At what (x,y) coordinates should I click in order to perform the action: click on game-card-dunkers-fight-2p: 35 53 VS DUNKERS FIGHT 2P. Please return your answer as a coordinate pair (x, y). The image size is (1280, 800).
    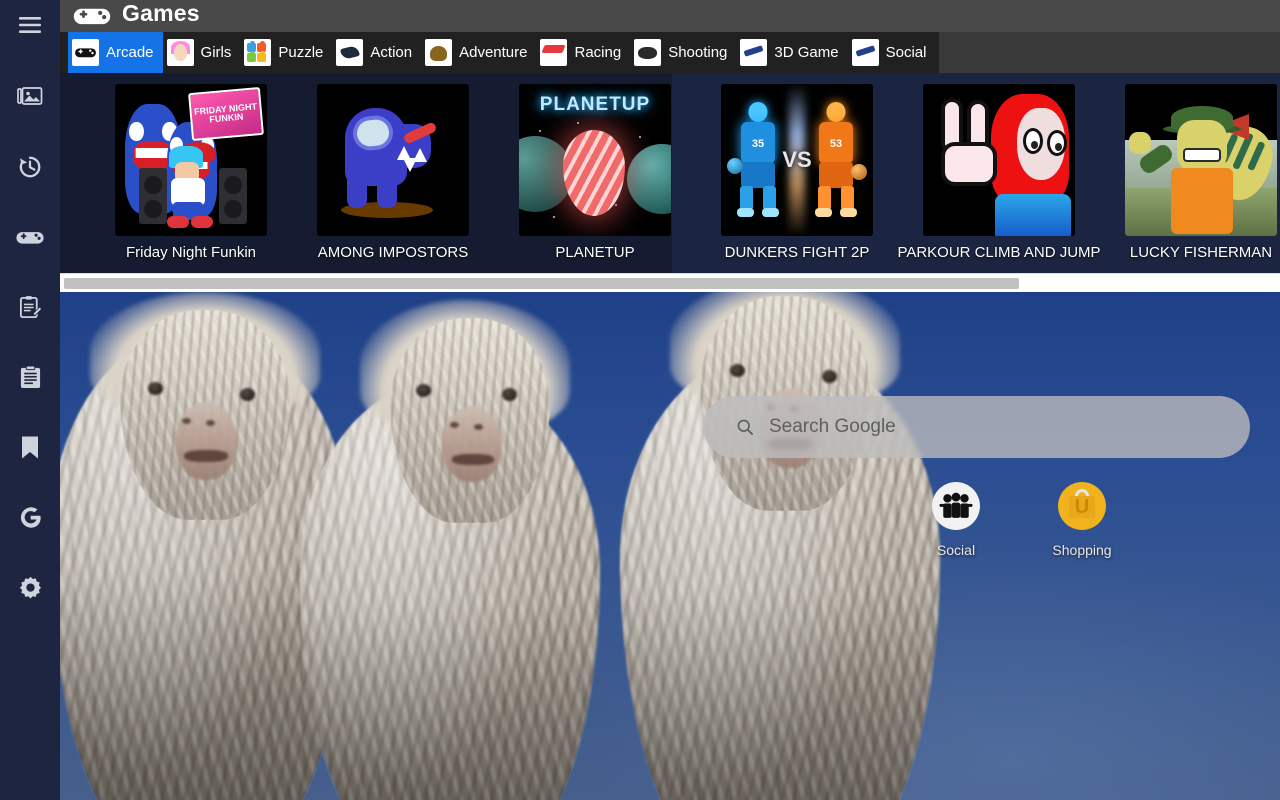
    Looking at the image, I should click on (797, 167).